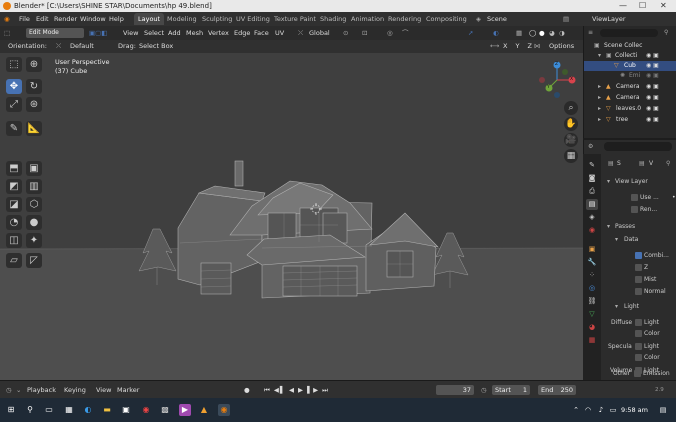  I want to click on mode-selector: Edit Mode, so click(55, 33).